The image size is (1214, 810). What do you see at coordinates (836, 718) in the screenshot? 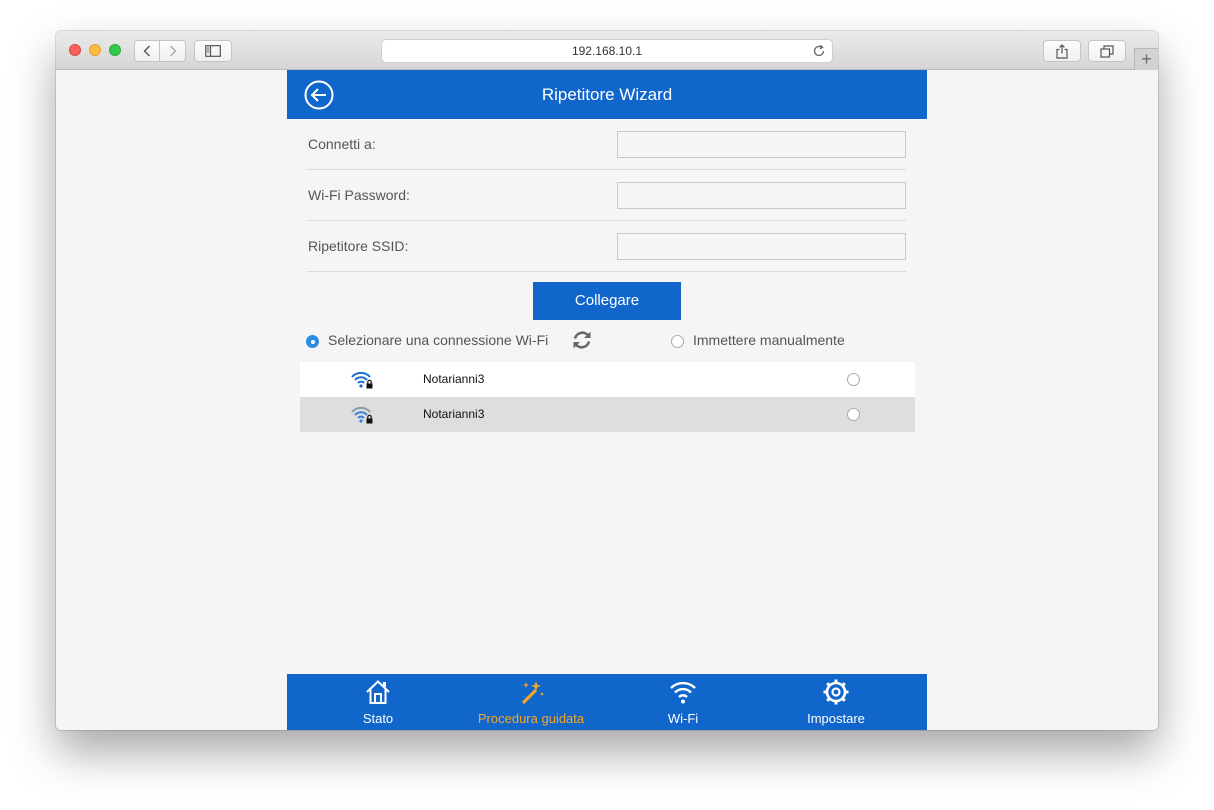
I see `nav-label-impostare: Impostare` at bounding box center [836, 718].